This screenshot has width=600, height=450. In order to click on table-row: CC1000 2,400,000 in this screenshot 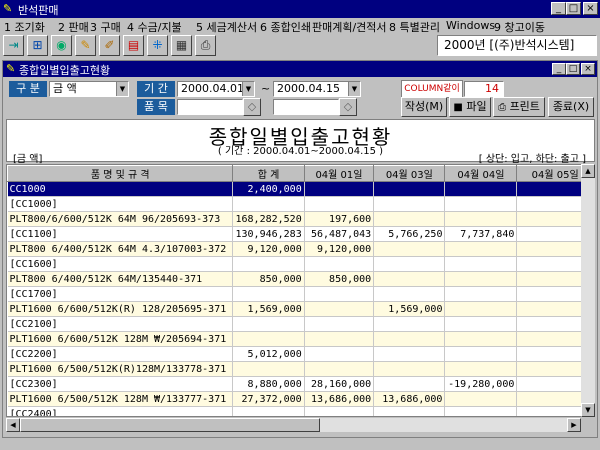, I will do `click(300, 189)`.